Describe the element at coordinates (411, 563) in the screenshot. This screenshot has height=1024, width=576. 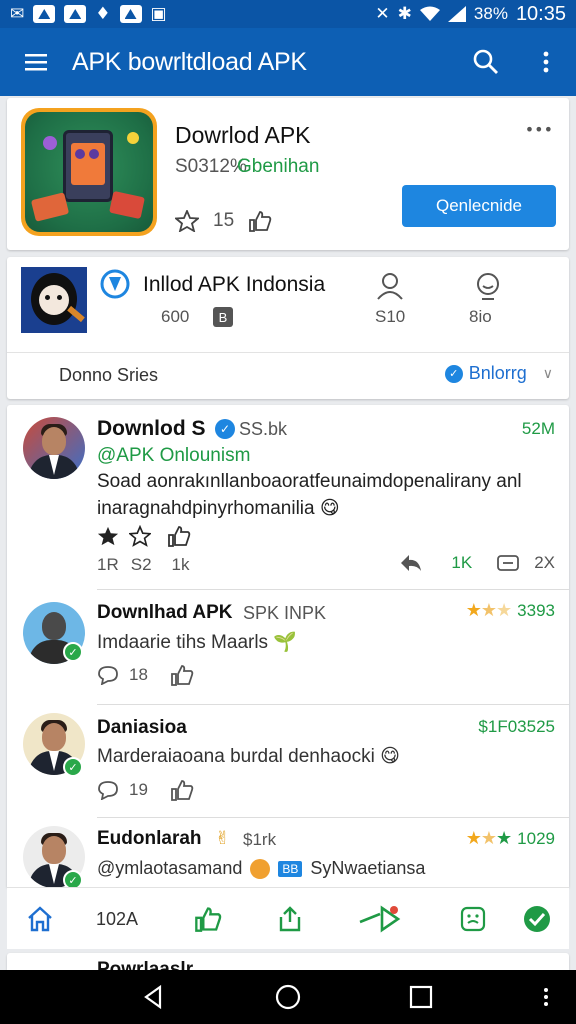
I see `reply-icon` at that location.